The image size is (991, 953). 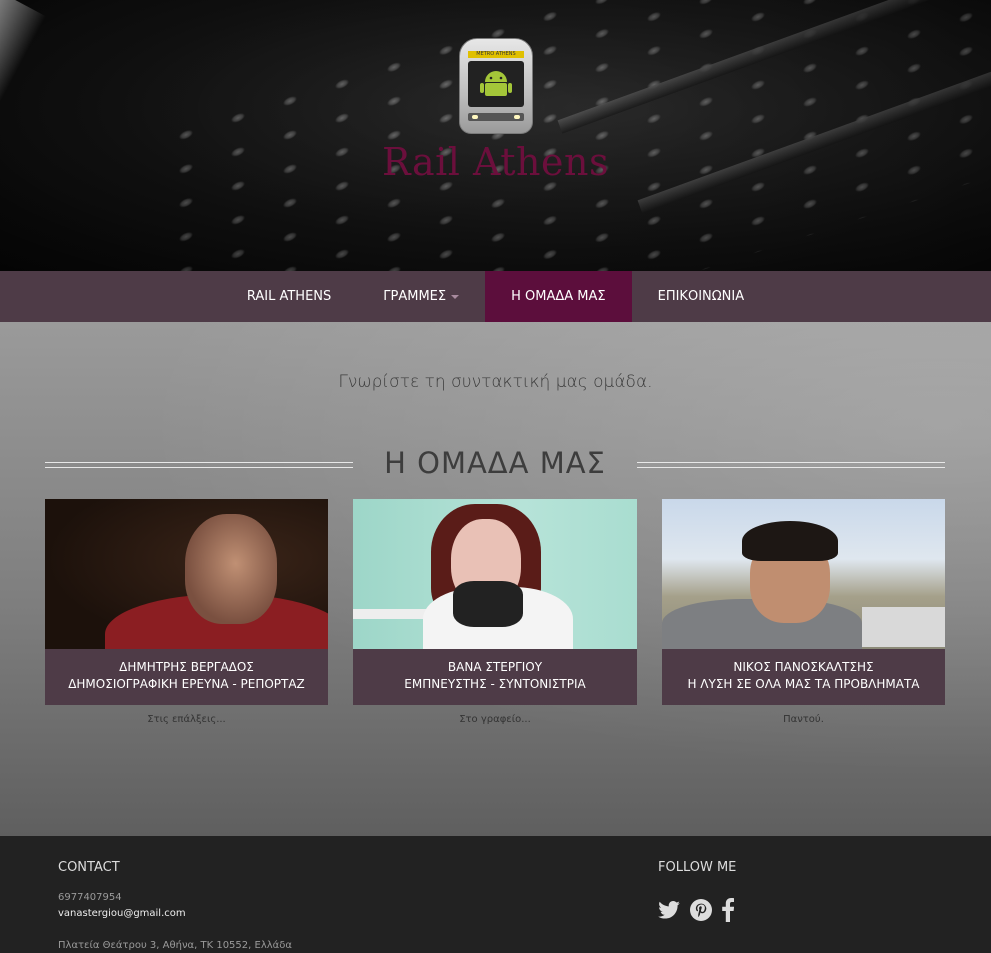 I want to click on nav-item-label: RAIL ATHENS, so click(x=289, y=296).